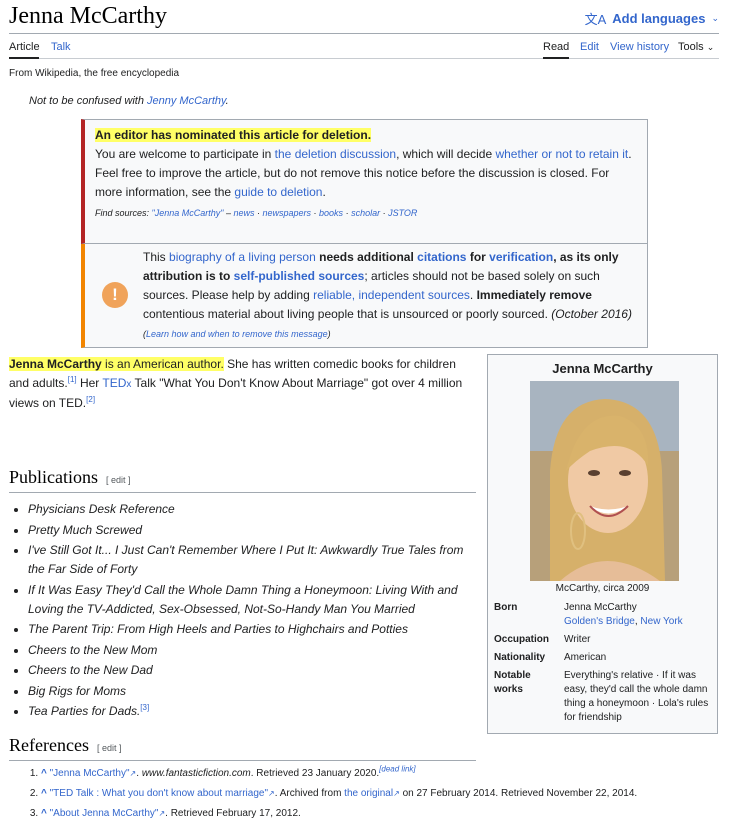 This screenshot has height=828, width=733. I want to click on tab-talk: Talk, so click(61, 47).